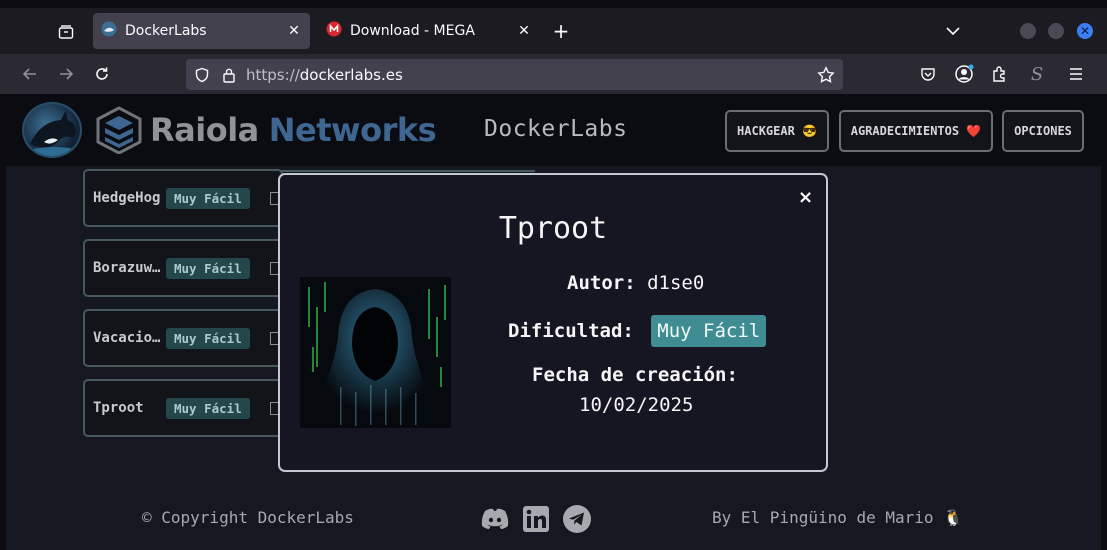  What do you see at coordinates (601, 283) in the screenshot?
I see `author-label: Autor:` at bounding box center [601, 283].